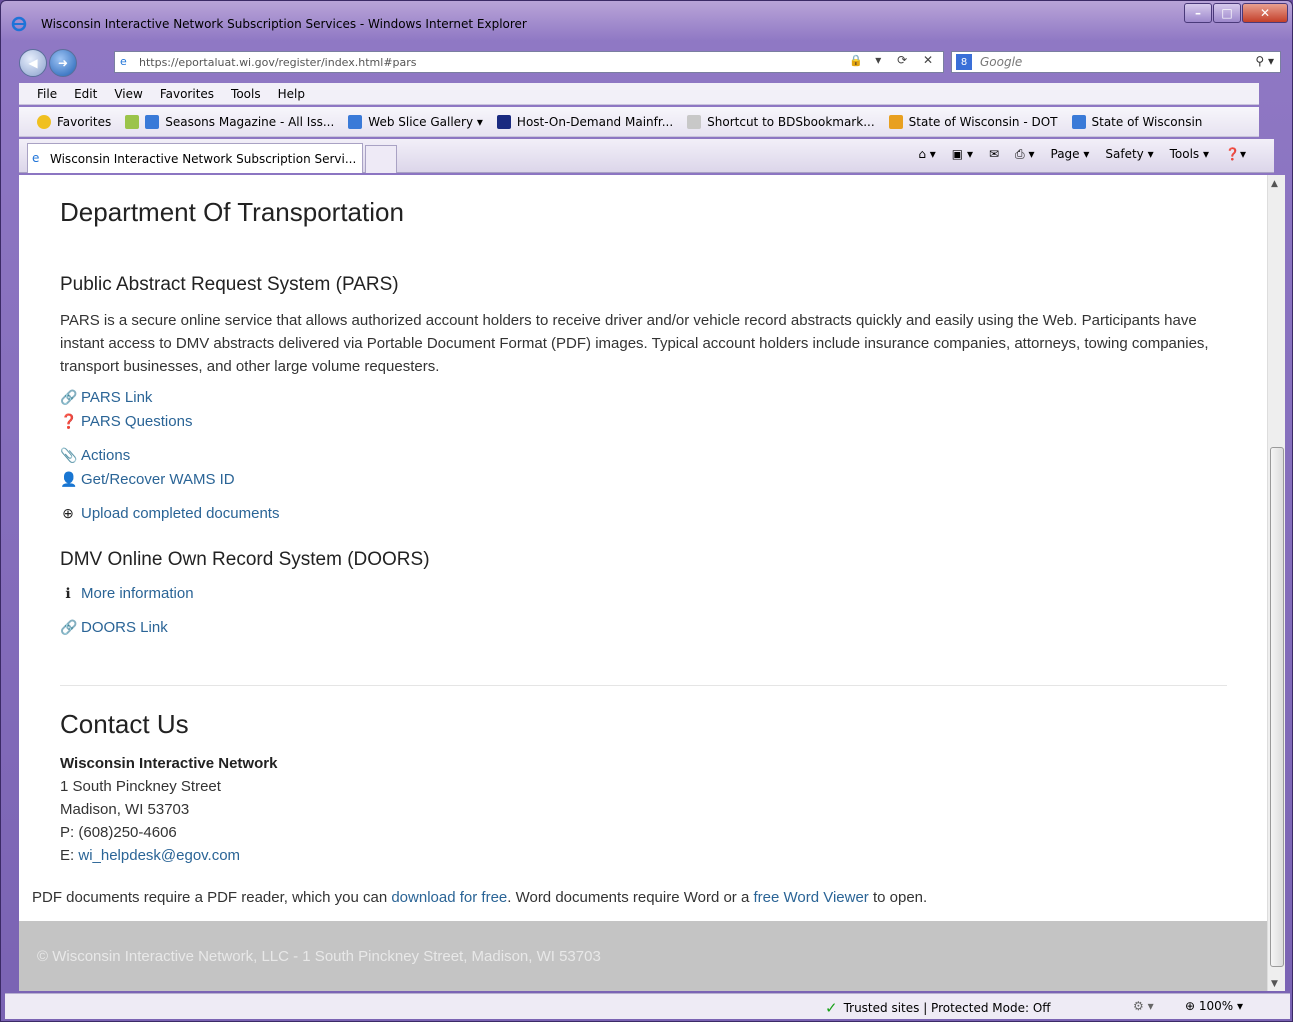 This screenshot has height=1022, width=1293. I want to click on favorites-button: Favorites, so click(74, 121).